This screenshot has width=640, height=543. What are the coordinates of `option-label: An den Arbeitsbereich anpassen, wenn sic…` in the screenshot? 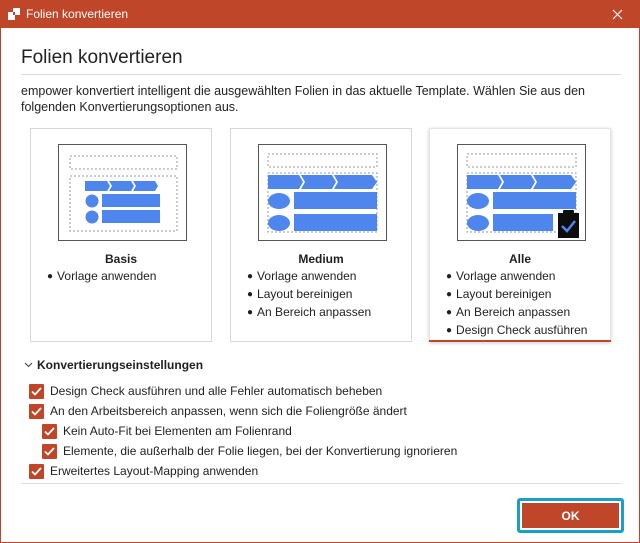 It's located at (228, 411).